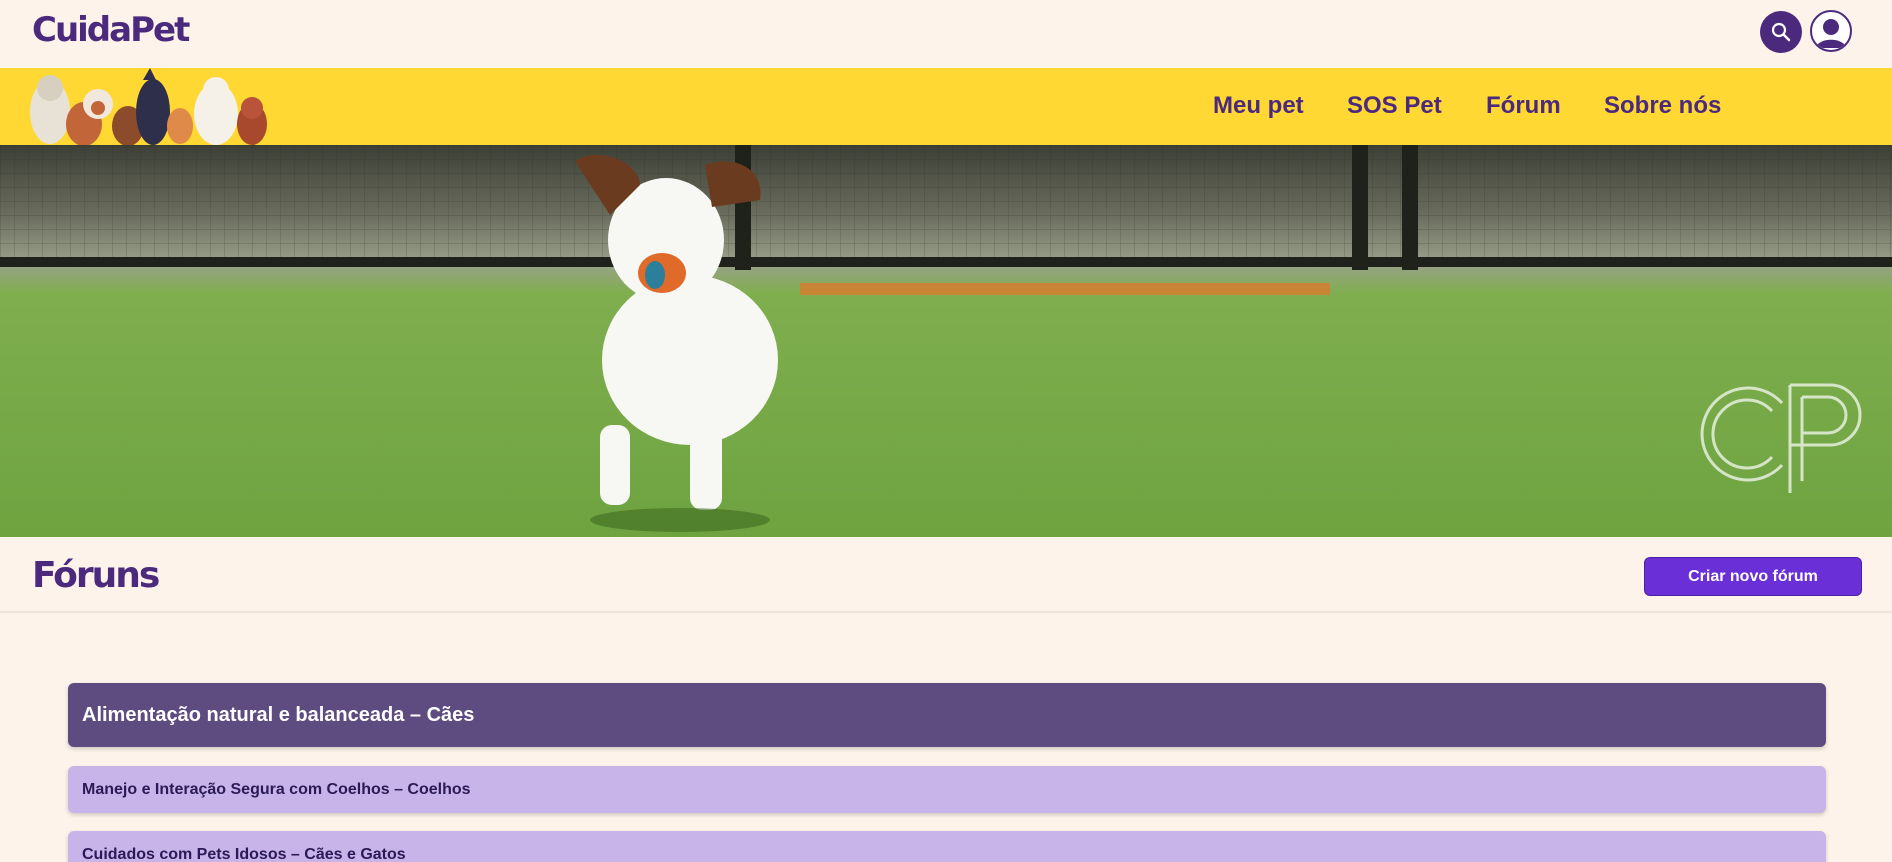 This screenshot has height=862, width=1892. What do you see at coordinates (1753, 576) in the screenshot?
I see `create-forum-button: Criar novo fórum` at bounding box center [1753, 576].